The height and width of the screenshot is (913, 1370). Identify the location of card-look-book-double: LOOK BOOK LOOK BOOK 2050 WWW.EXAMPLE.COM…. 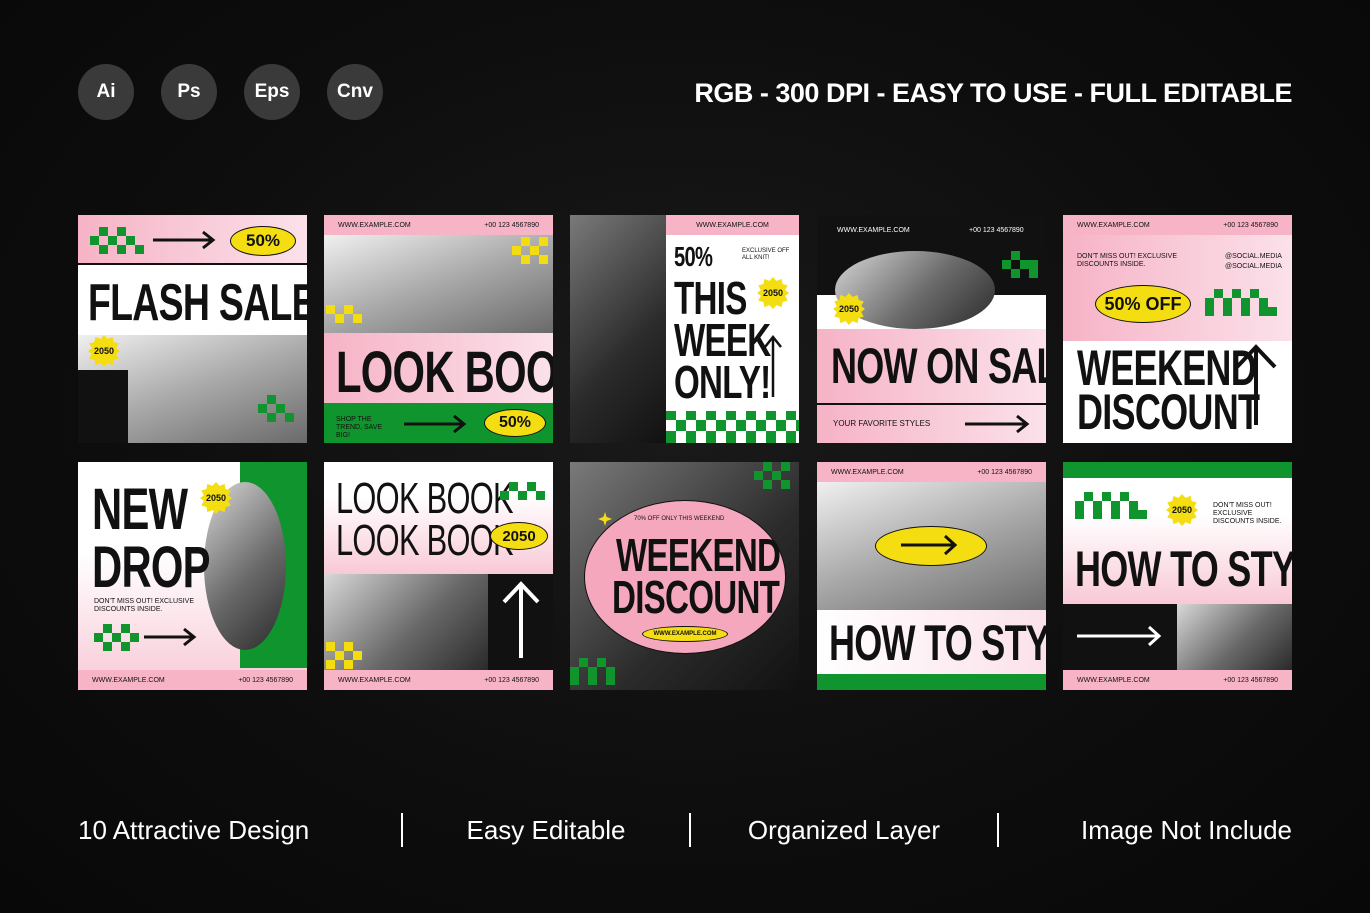
(438, 576).